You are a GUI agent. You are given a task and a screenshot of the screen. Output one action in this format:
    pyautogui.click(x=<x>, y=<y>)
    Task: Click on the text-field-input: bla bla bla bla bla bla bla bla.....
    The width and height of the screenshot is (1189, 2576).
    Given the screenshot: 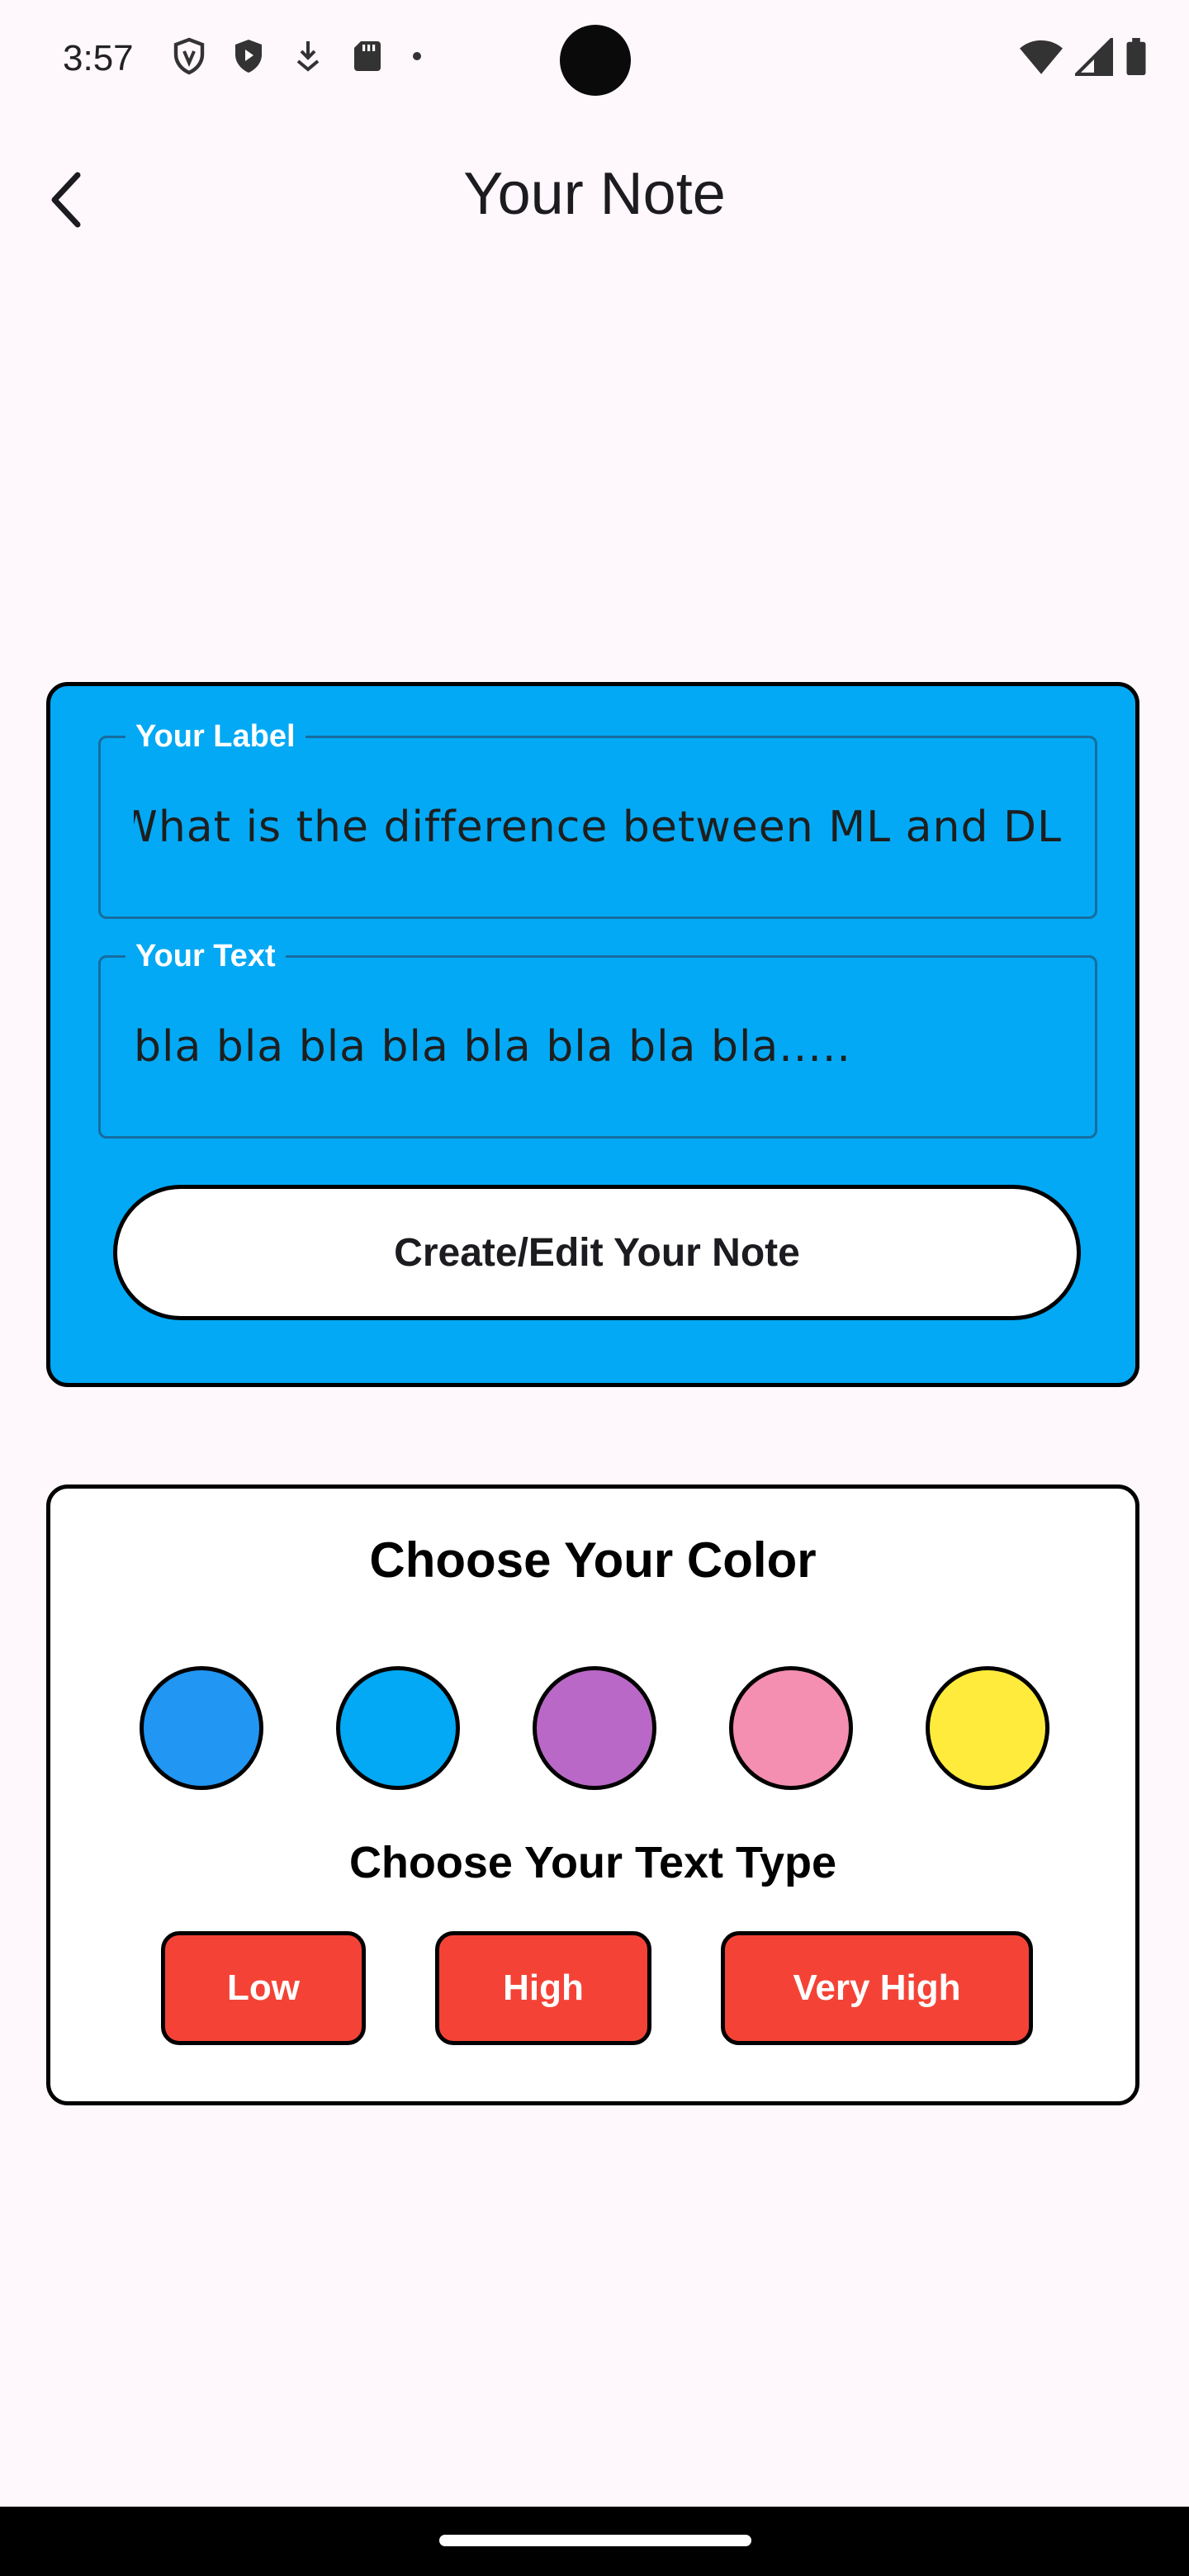 What is the action you would take?
    pyautogui.click(x=598, y=1047)
    